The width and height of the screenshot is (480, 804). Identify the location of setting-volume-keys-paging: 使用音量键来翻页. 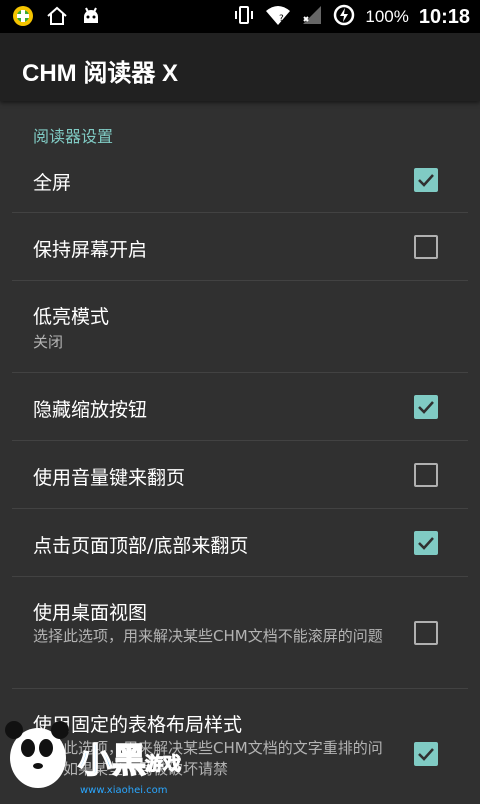
(240, 475).